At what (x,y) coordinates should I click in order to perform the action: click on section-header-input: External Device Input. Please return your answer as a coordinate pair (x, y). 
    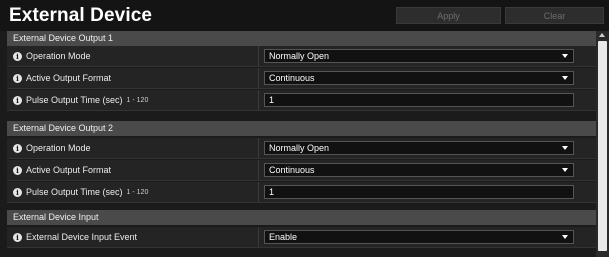
    Looking at the image, I should click on (301, 217).